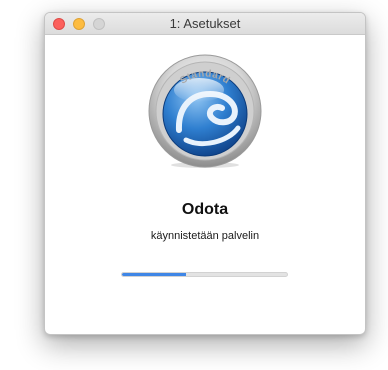  What do you see at coordinates (205, 111) in the screenshot?
I see `globe-badge-icon: Standard` at bounding box center [205, 111].